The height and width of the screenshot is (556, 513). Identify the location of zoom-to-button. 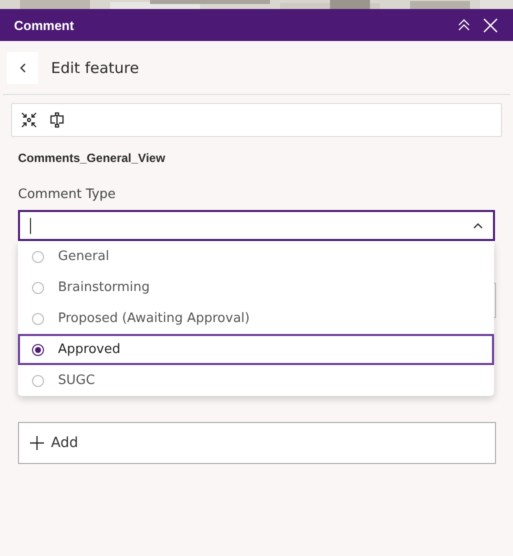
(29, 120).